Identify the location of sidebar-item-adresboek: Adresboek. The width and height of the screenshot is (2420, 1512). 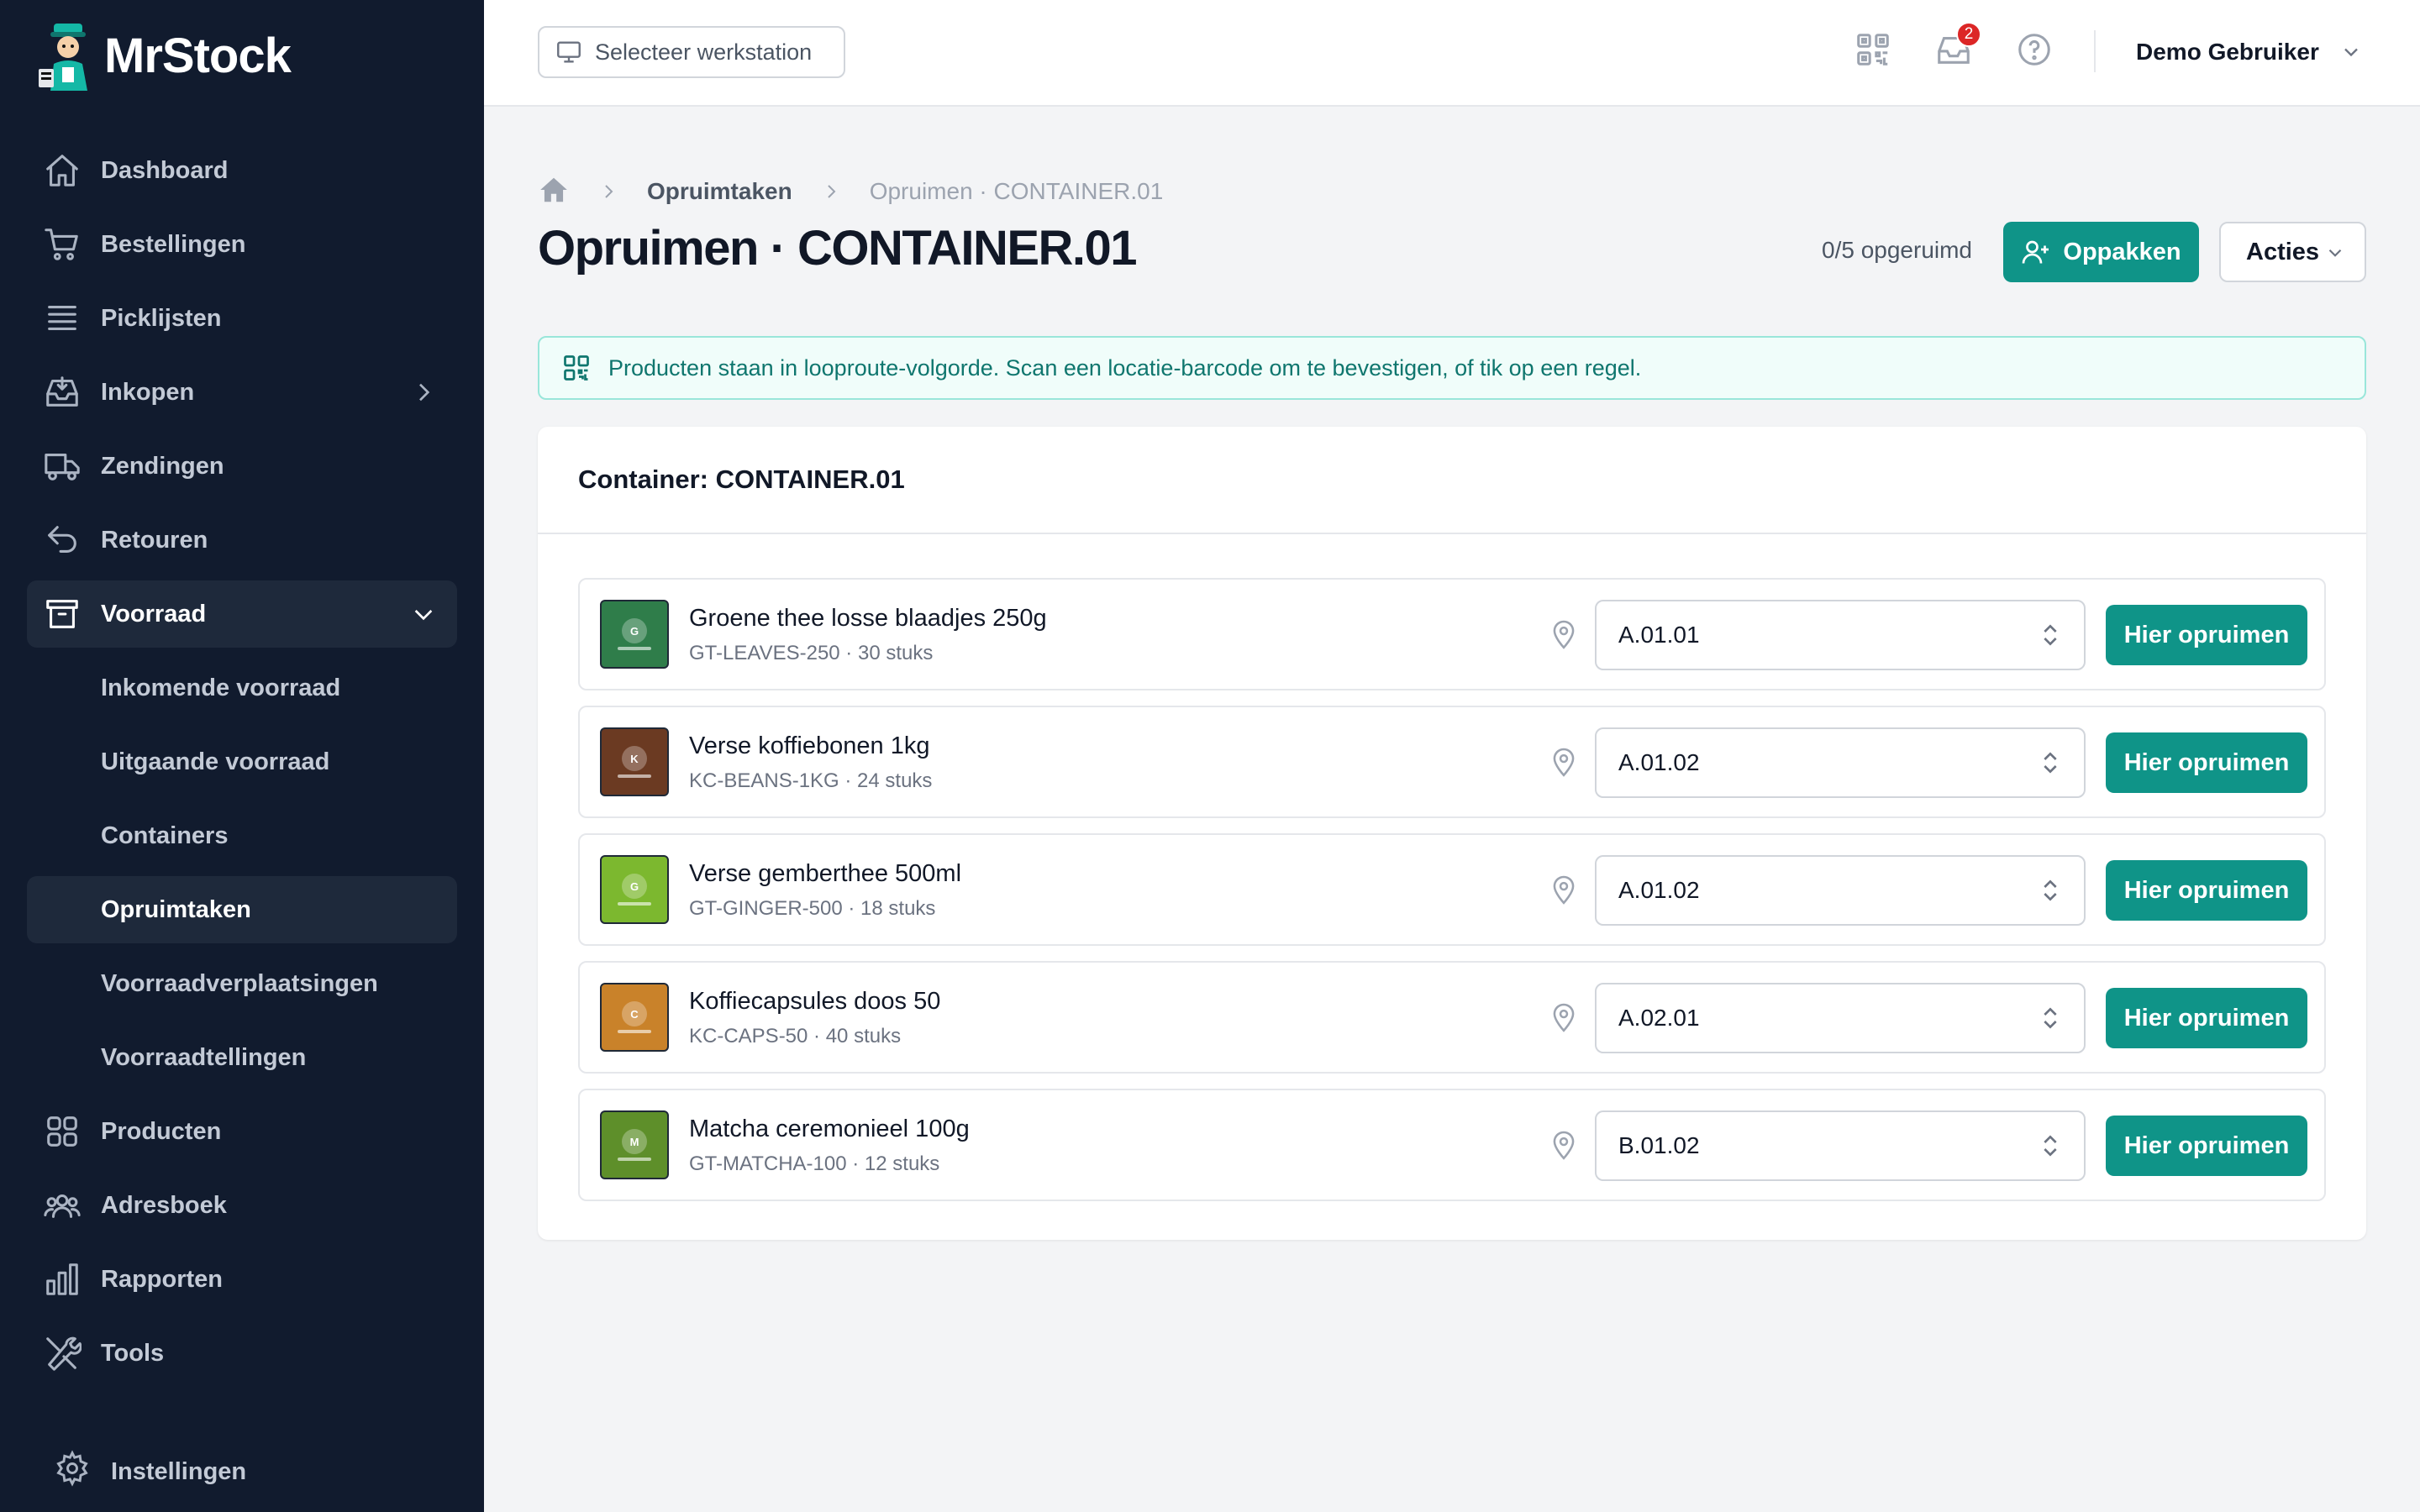
(242, 1205).